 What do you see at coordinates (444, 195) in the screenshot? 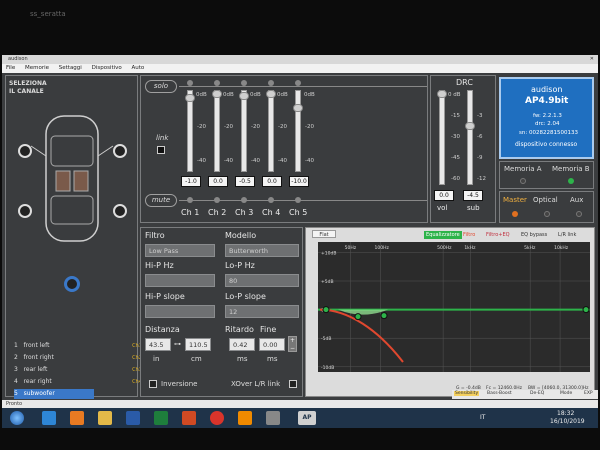
I see `drc-vol-value: 0.0` at bounding box center [444, 195].